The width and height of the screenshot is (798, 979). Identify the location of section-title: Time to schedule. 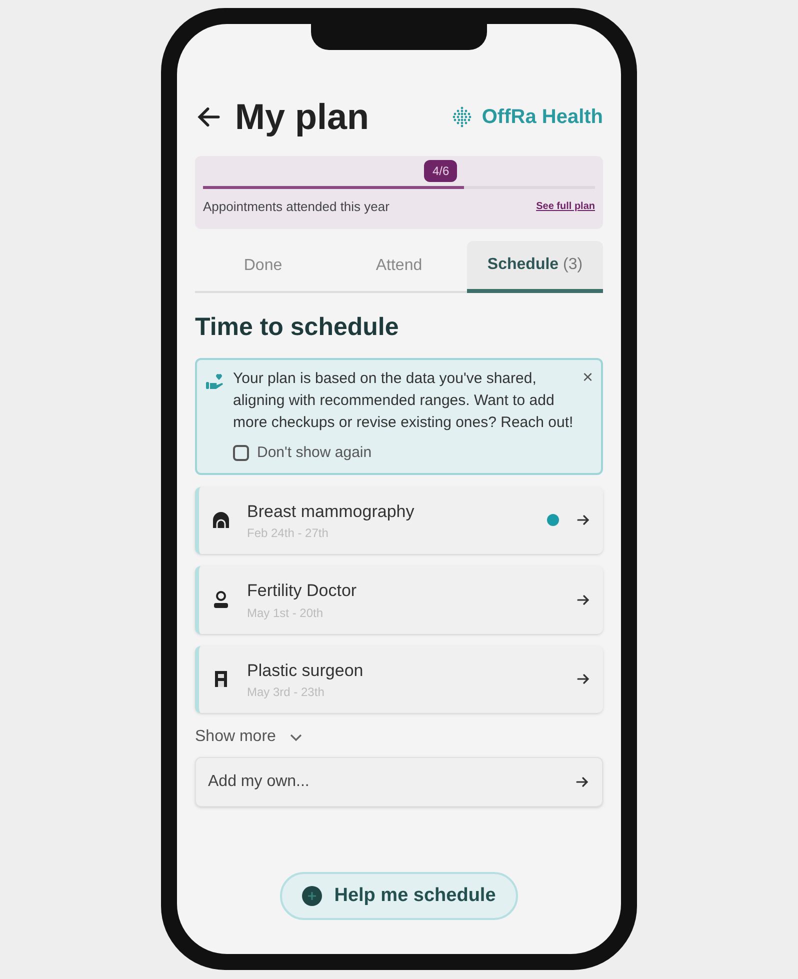
(297, 327).